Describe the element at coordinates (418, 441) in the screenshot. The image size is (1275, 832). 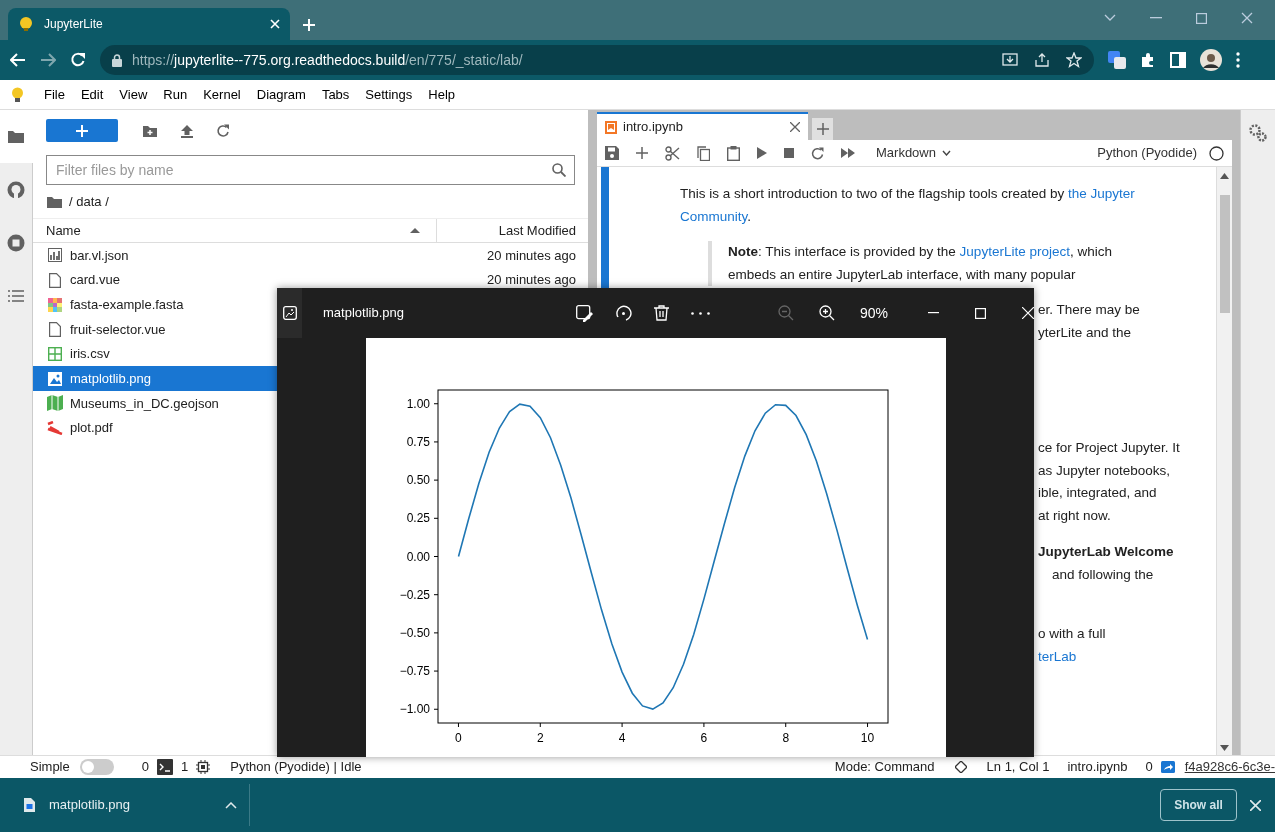
I see `y-tick-label: 0.75` at that location.